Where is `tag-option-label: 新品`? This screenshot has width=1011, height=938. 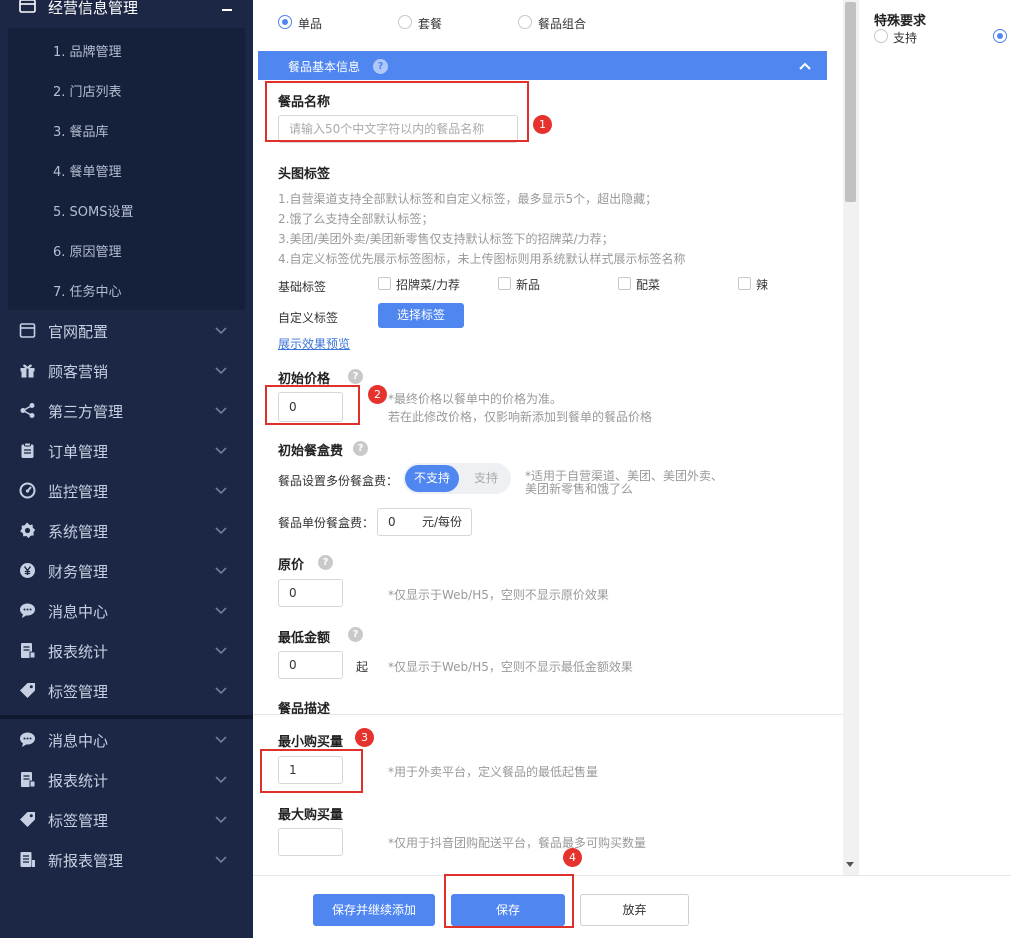
tag-option-label: 新品 is located at coordinates (528, 285).